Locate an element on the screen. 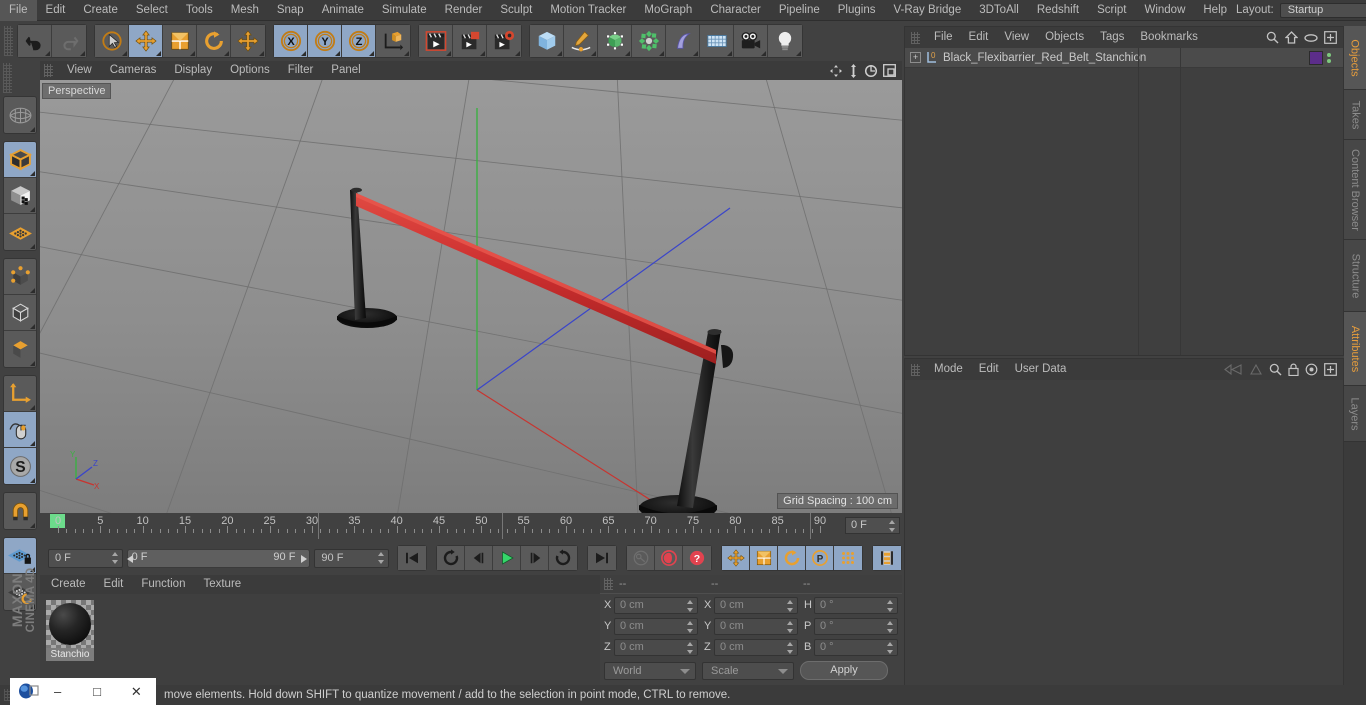 The height and width of the screenshot is (705, 1366). autokeying-button is located at coordinates (669, 558).